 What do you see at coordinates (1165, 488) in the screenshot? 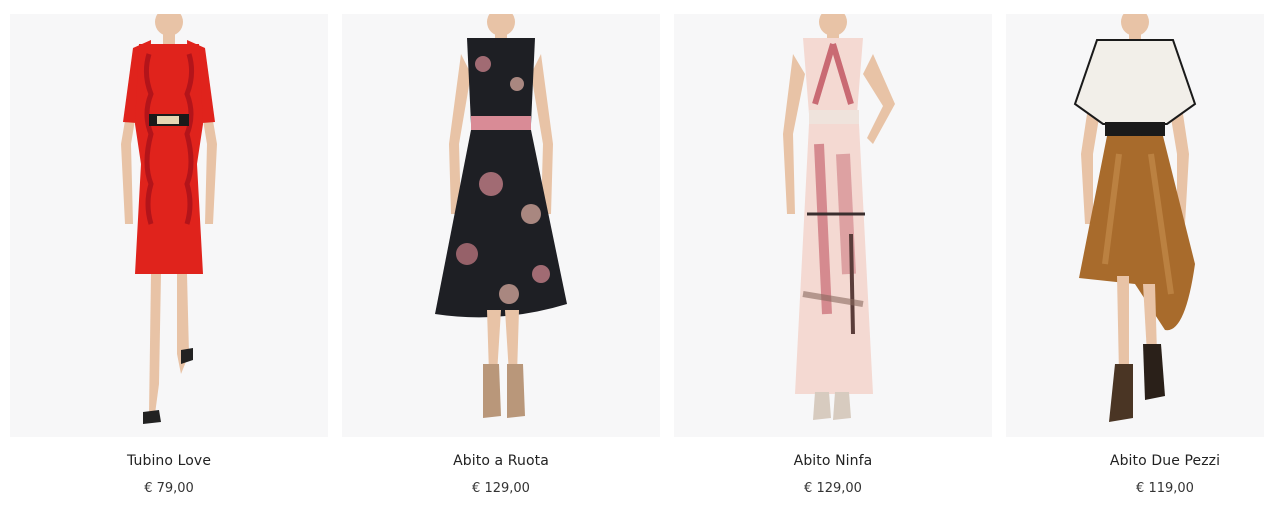
I see `product-price: € 119,00` at bounding box center [1165, 488].